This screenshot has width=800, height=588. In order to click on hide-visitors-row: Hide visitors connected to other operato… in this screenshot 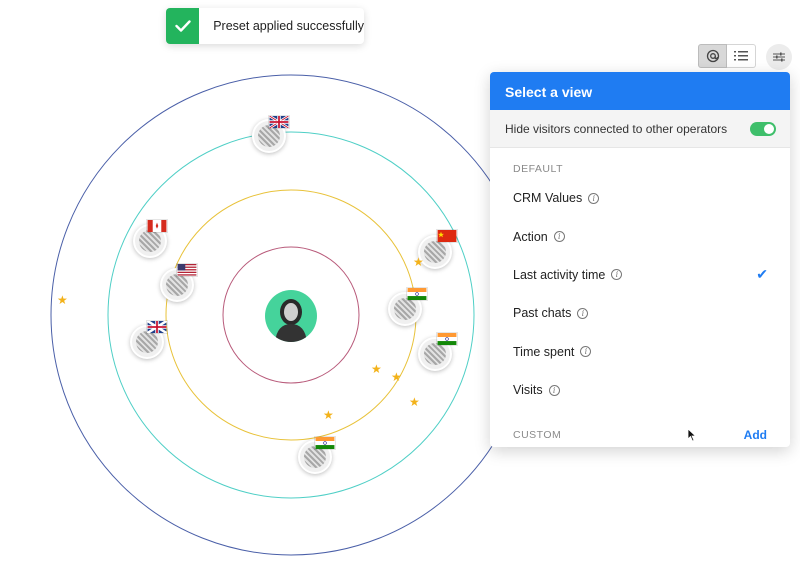, I will do `click(640, 129)`.